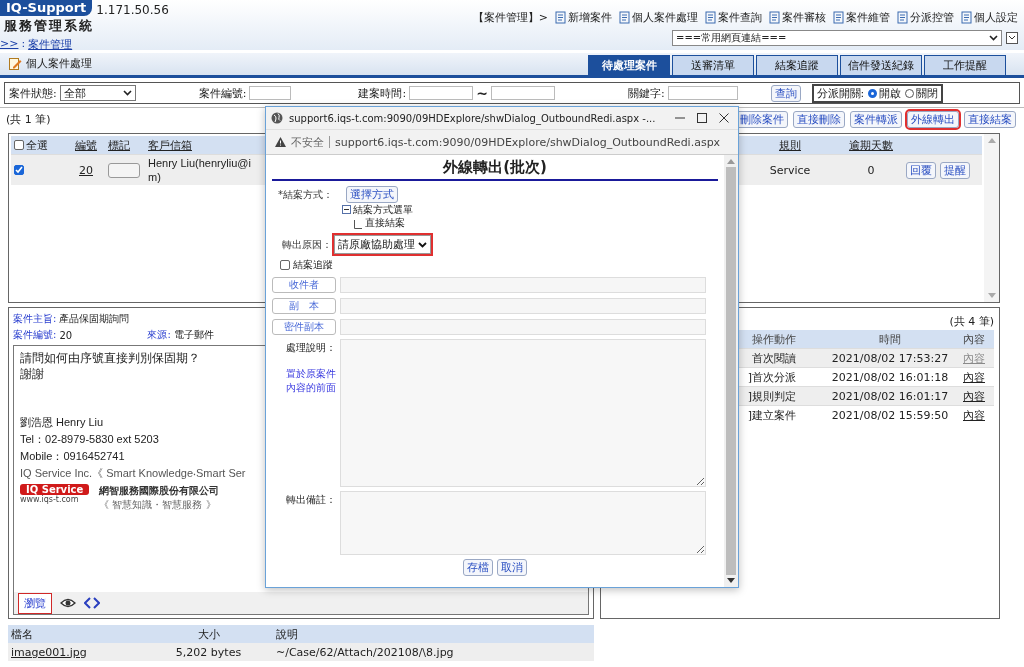  What do you see at coordinates (629, 65) in the screenshot?
I see `tab: 待處理案件` at bounding box center [629, 65].